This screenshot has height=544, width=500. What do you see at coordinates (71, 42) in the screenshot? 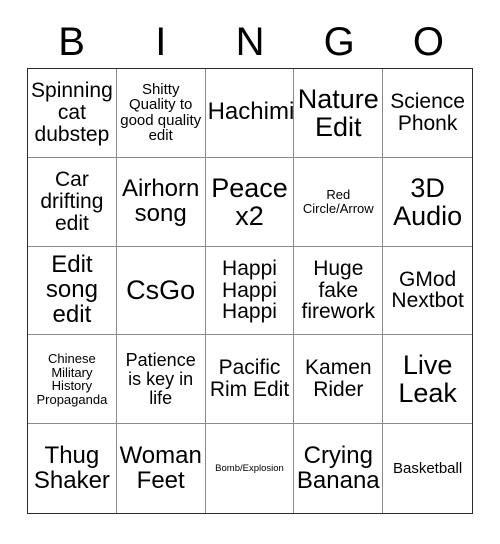
I see `bingo-header-letter-b: B` at bounding box center [71, 42].